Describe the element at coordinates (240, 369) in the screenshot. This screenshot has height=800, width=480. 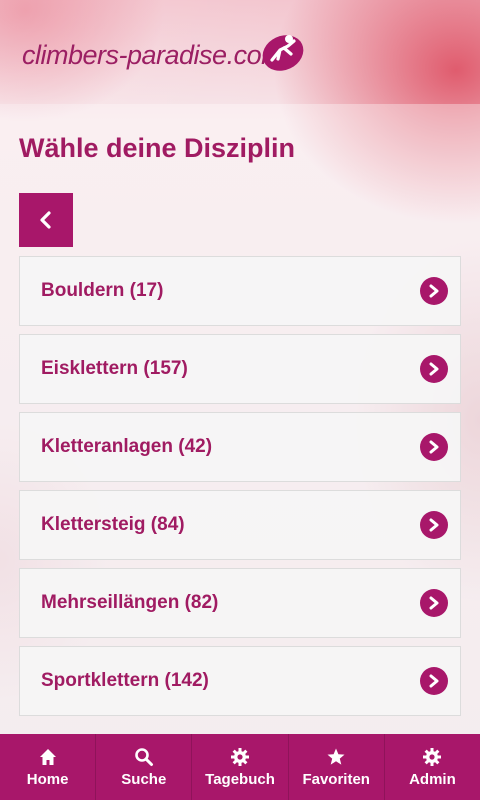
I see `list-item-eisklettern: Eisklettern (157)` at that location.